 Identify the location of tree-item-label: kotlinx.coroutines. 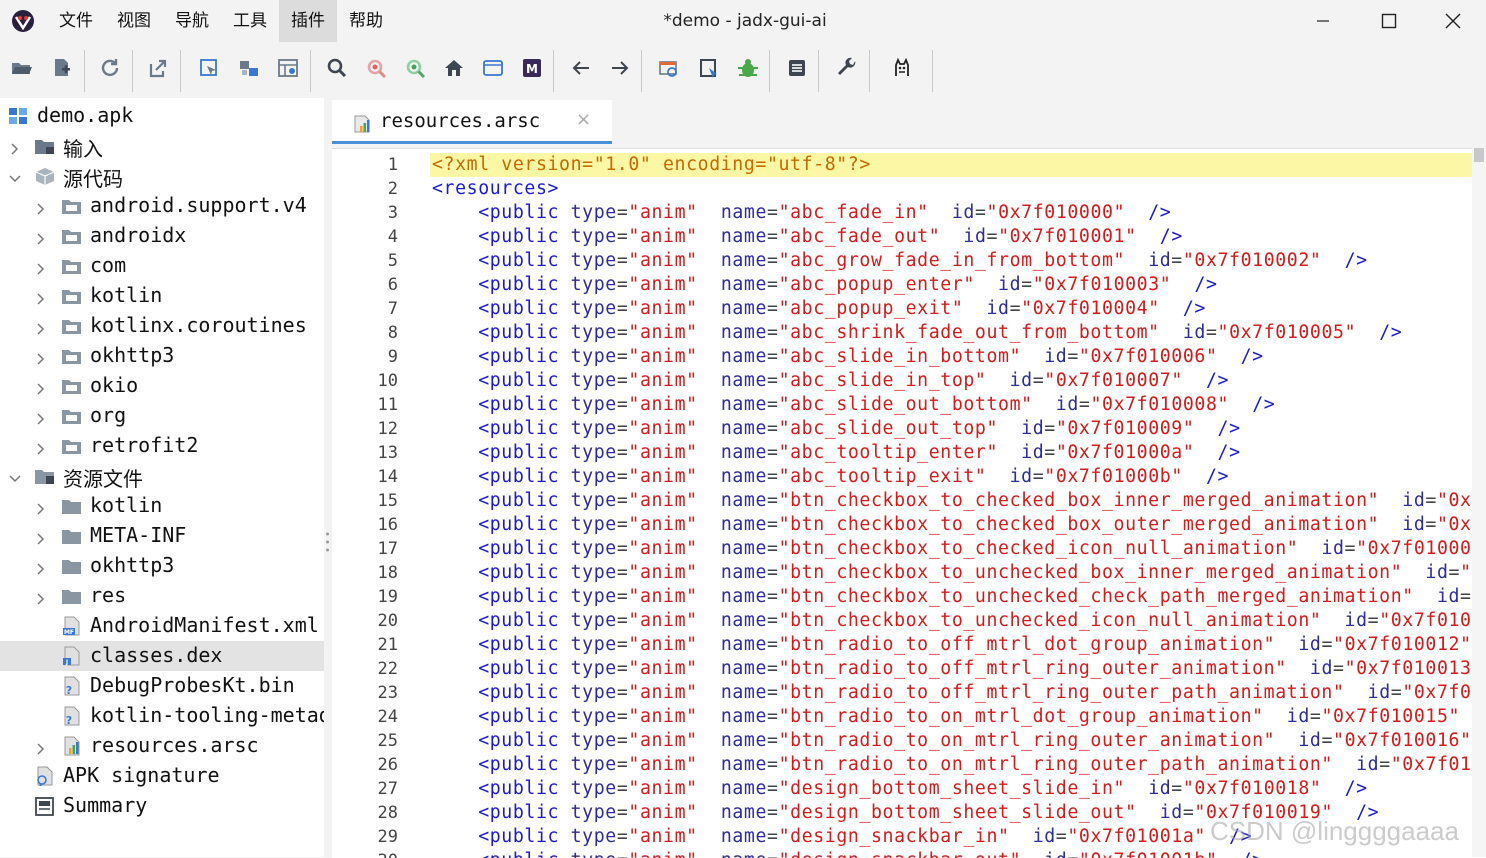
(198, 325).